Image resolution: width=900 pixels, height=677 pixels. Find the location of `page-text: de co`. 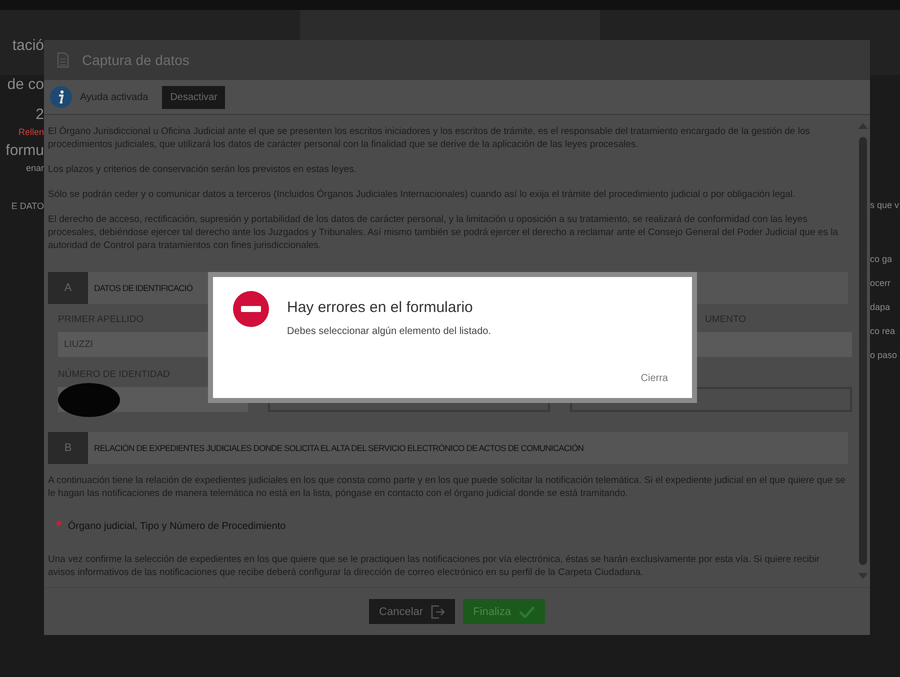

page-text: de co is located at coordinates (25, 84).